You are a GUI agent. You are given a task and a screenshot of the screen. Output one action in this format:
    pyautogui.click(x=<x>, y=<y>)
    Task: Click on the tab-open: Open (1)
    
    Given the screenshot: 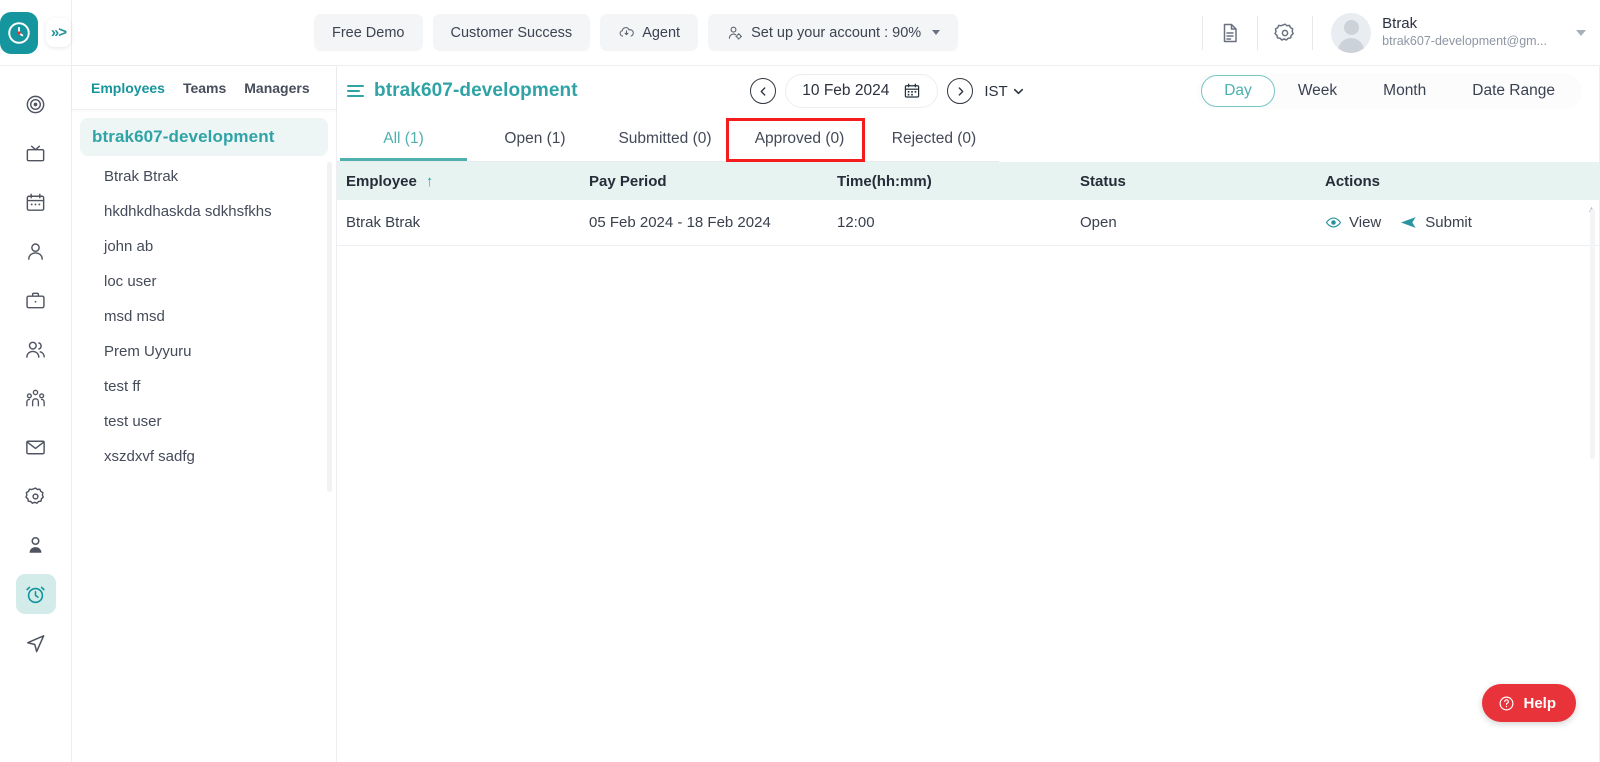 What is the action you would take?
    pyautogui.click(x=535, y=138)
    